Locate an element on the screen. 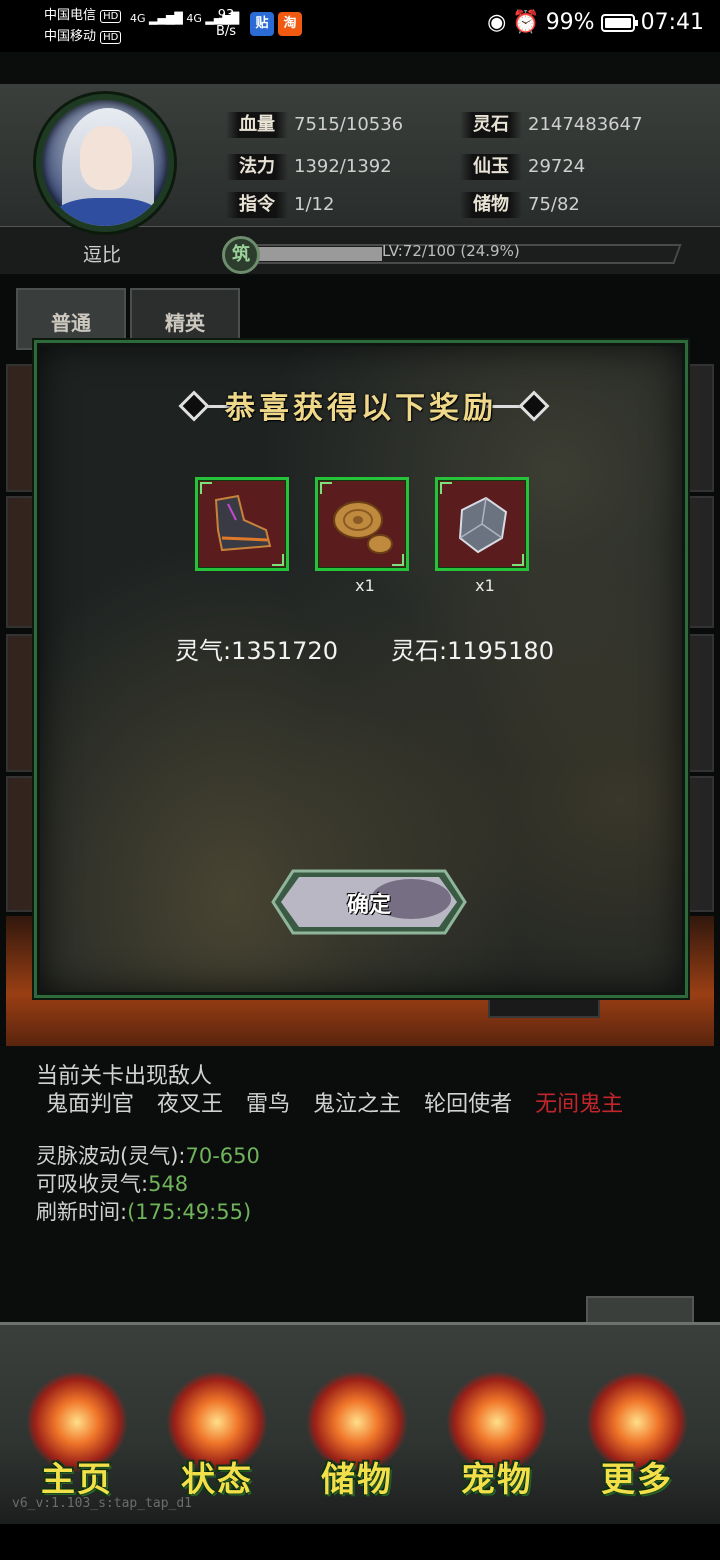 The height and width of the screenshot is (1560, 720). stat-value: 1/12 is located at coordinates (314, 204).